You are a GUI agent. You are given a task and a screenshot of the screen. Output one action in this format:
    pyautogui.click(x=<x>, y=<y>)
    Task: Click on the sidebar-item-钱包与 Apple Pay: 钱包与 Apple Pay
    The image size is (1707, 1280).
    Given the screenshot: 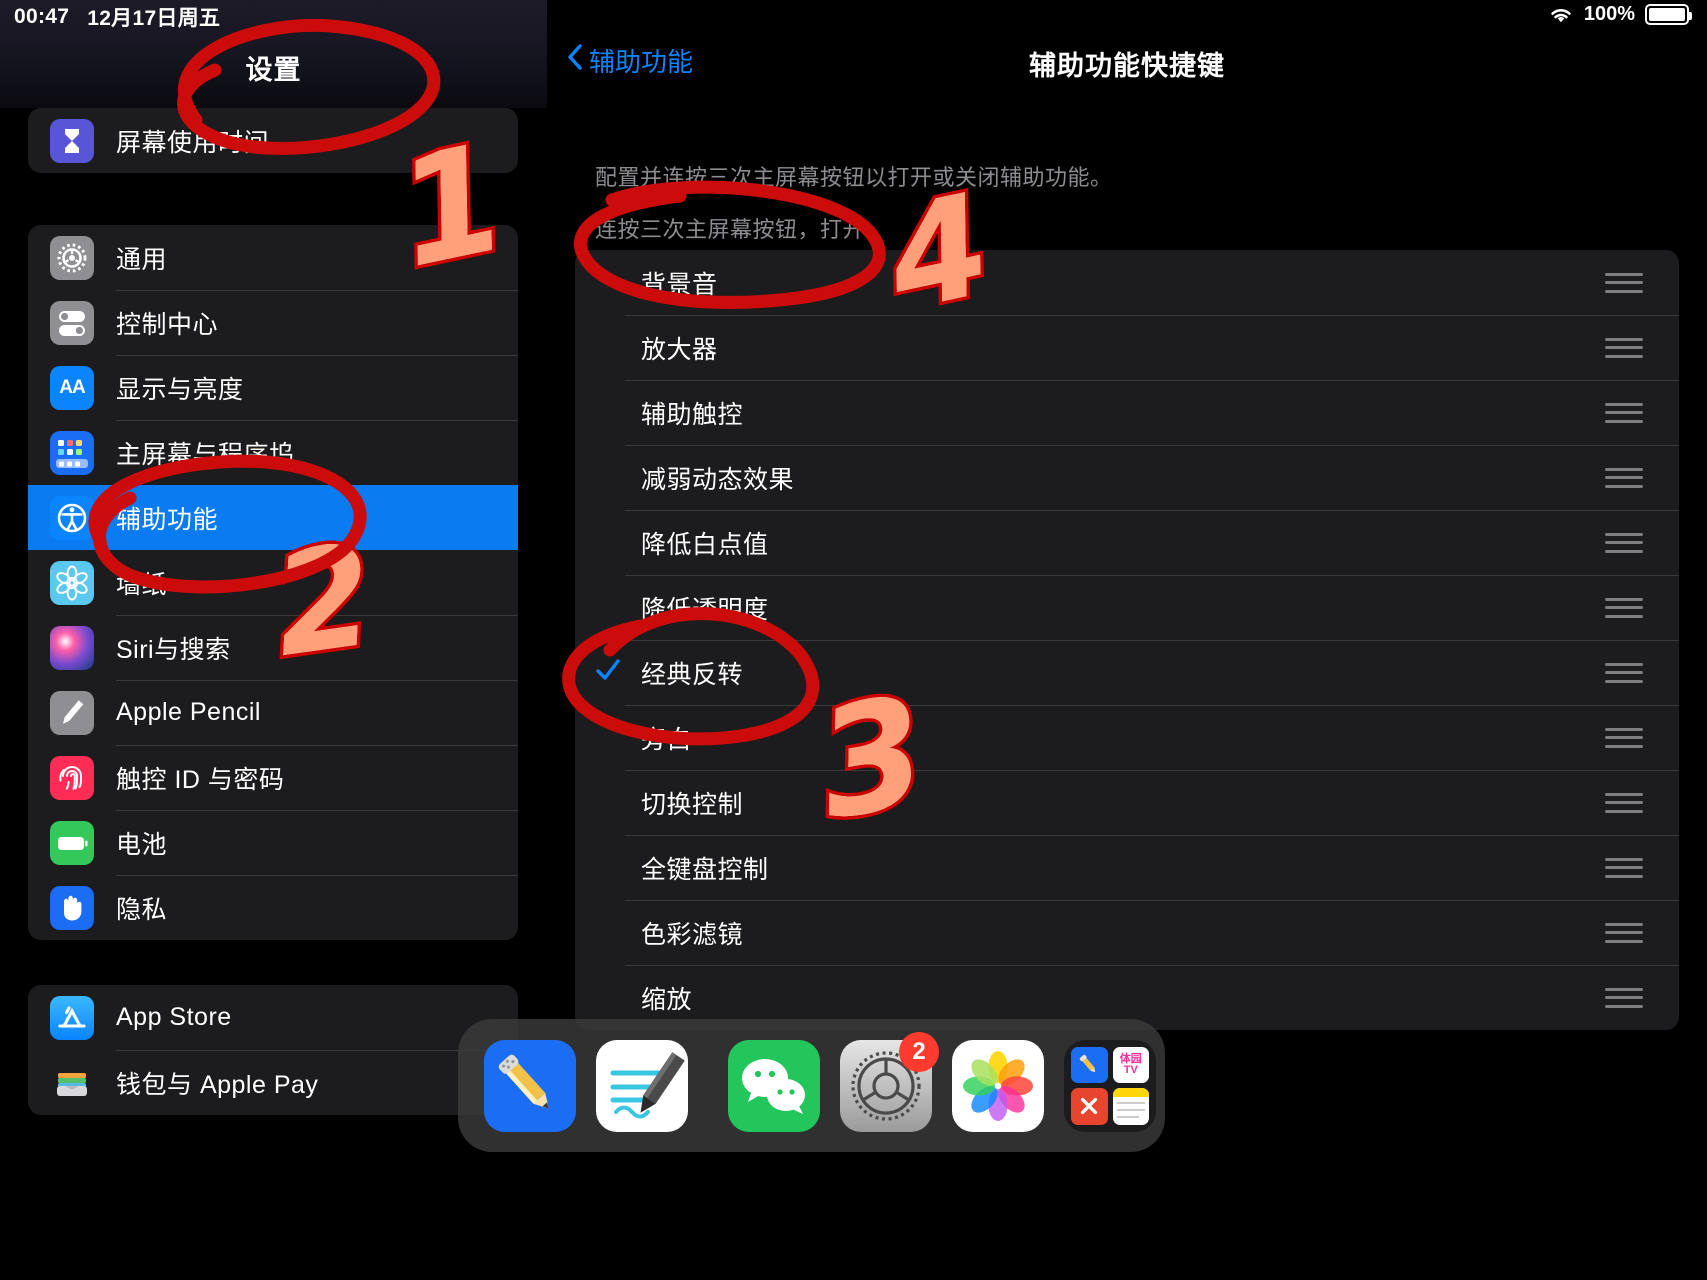 What is the action you would take?
    pyautogui.click(x=273, y=1082)
    